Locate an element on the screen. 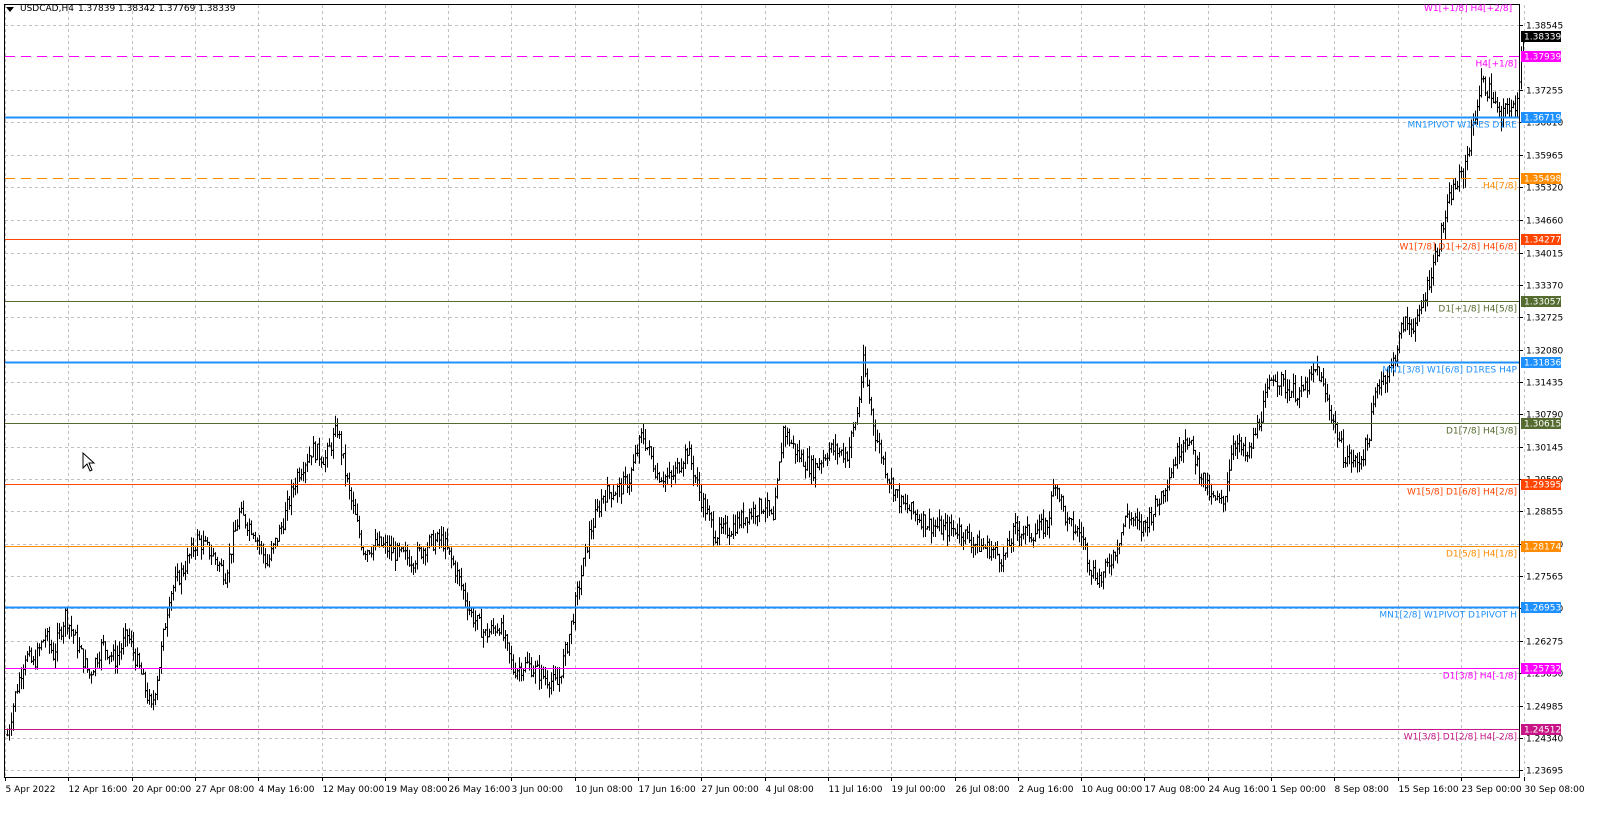  price-tick-label: 1.30145 is located at coordinates (1544, 449).